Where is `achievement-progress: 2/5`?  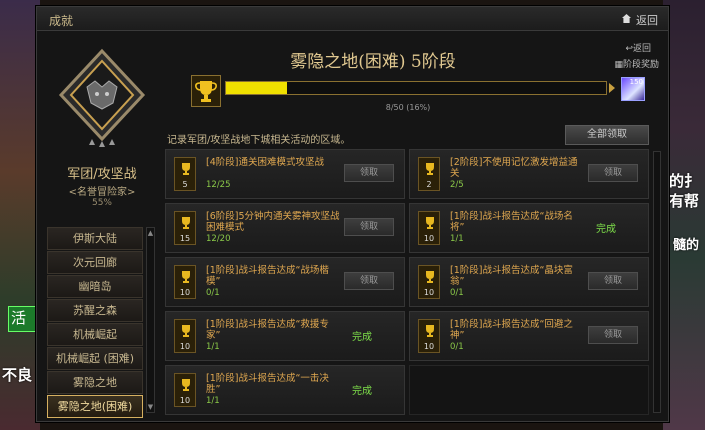 achievement-progress: 2/5 is located at coordinates (457, 185).